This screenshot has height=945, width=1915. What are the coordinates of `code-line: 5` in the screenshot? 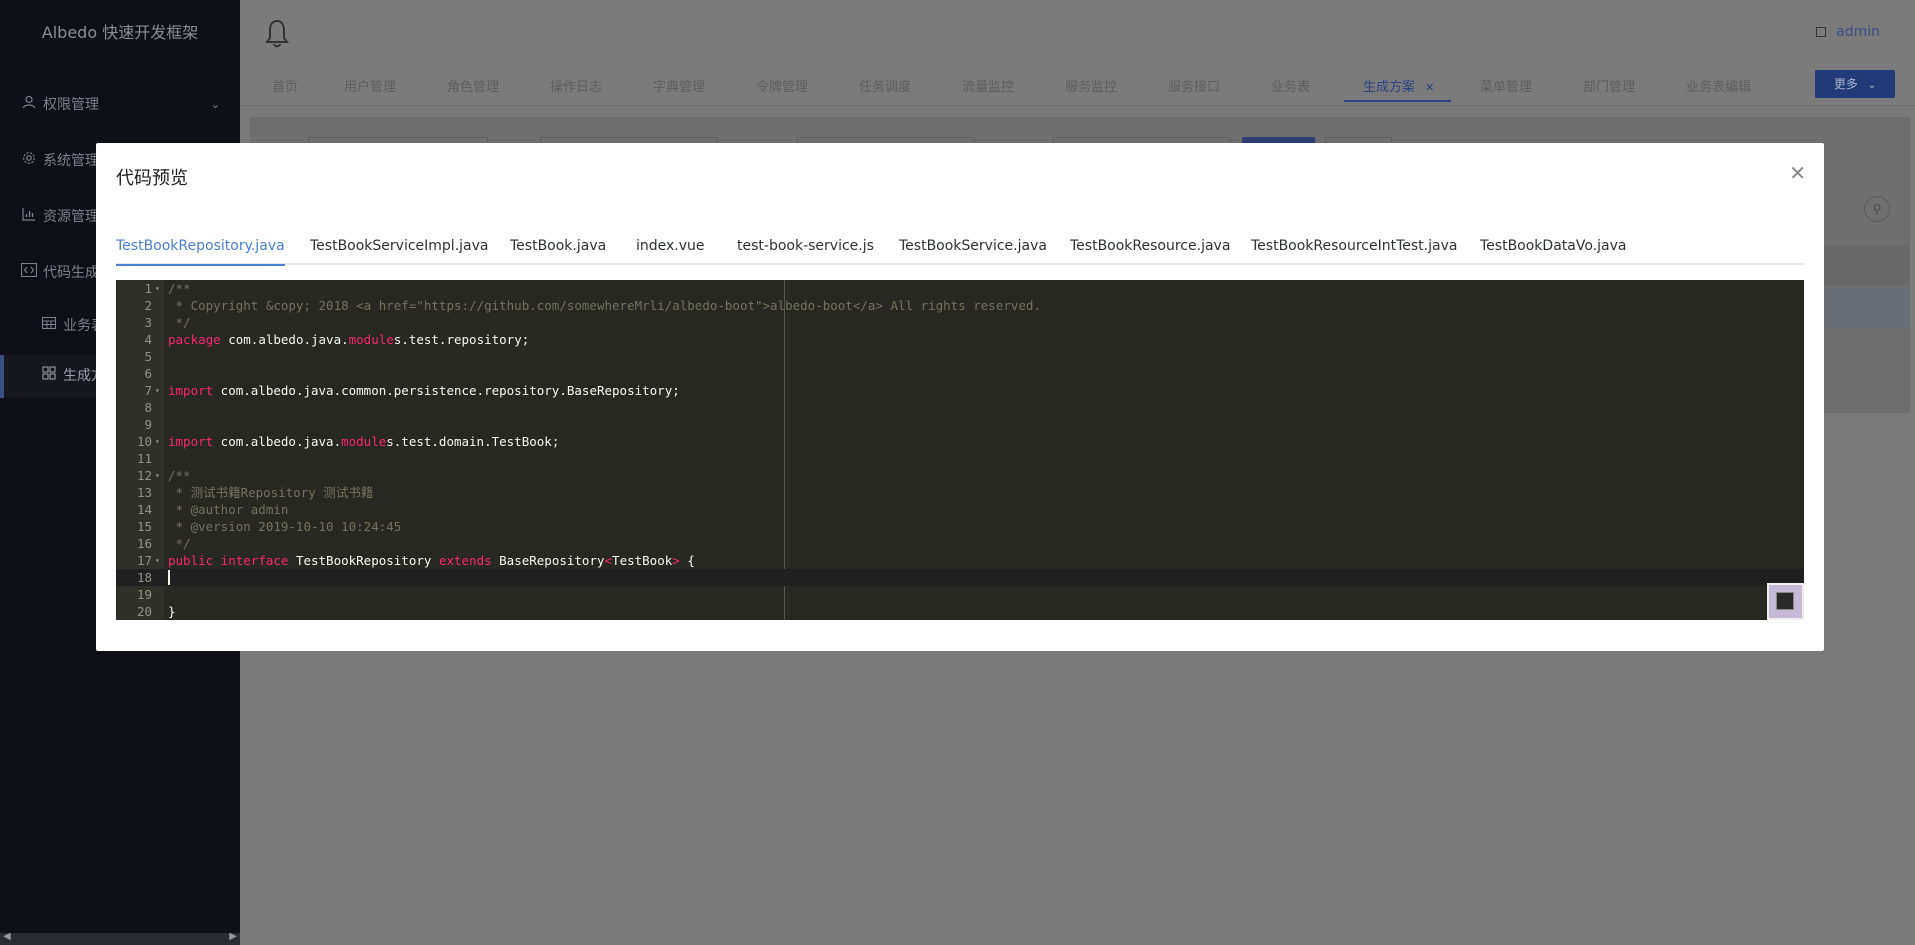 It's located at (148, 356).